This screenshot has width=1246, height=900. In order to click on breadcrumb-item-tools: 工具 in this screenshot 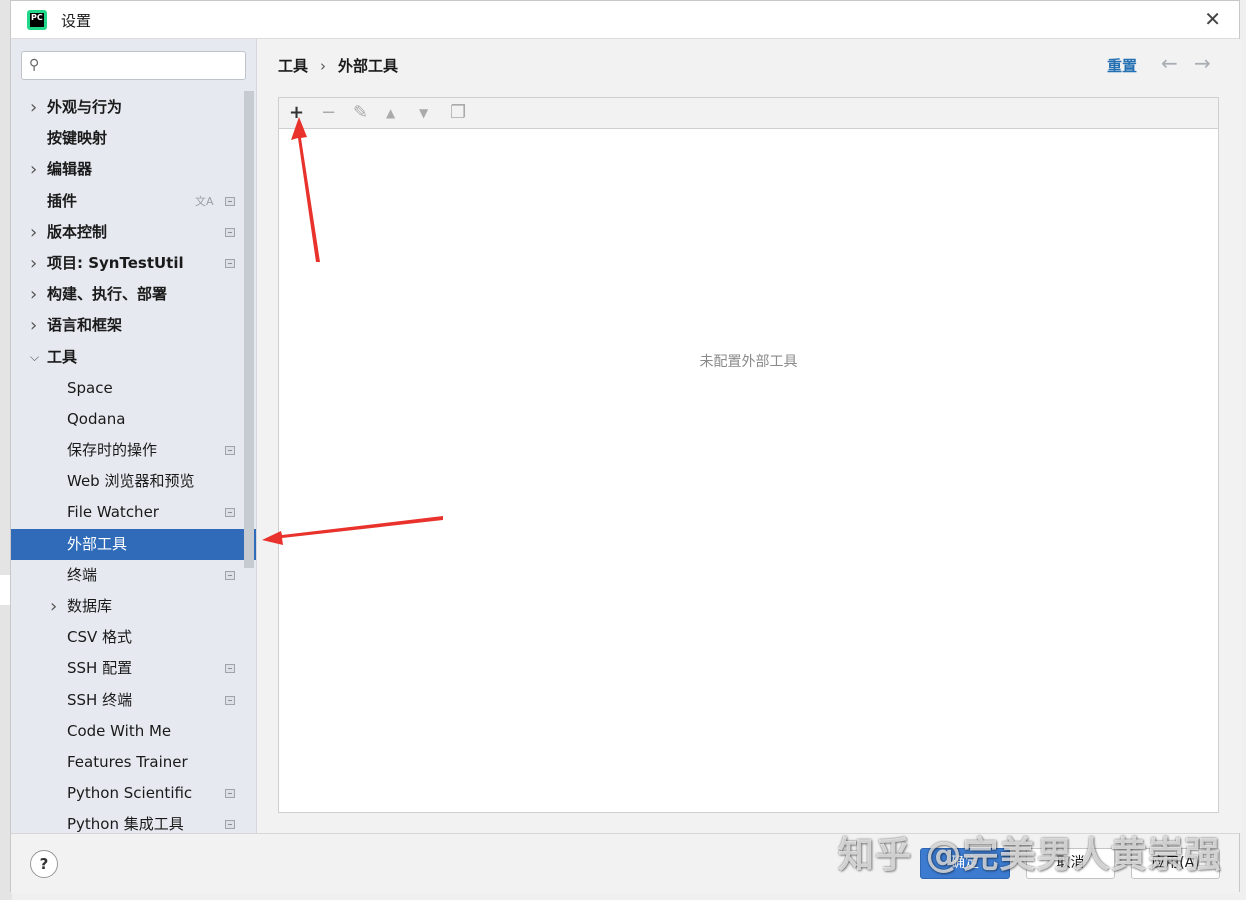, I will do `click(293, 66)`.